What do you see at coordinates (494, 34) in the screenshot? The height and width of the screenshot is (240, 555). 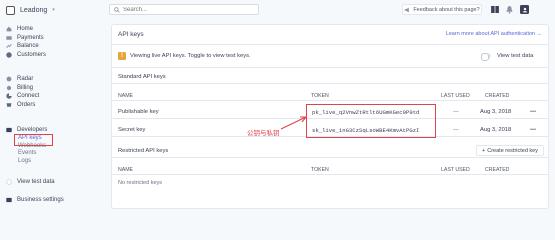 I see `learn-more-link: Learn more about API authentication →` at bounding box center [494, 34].